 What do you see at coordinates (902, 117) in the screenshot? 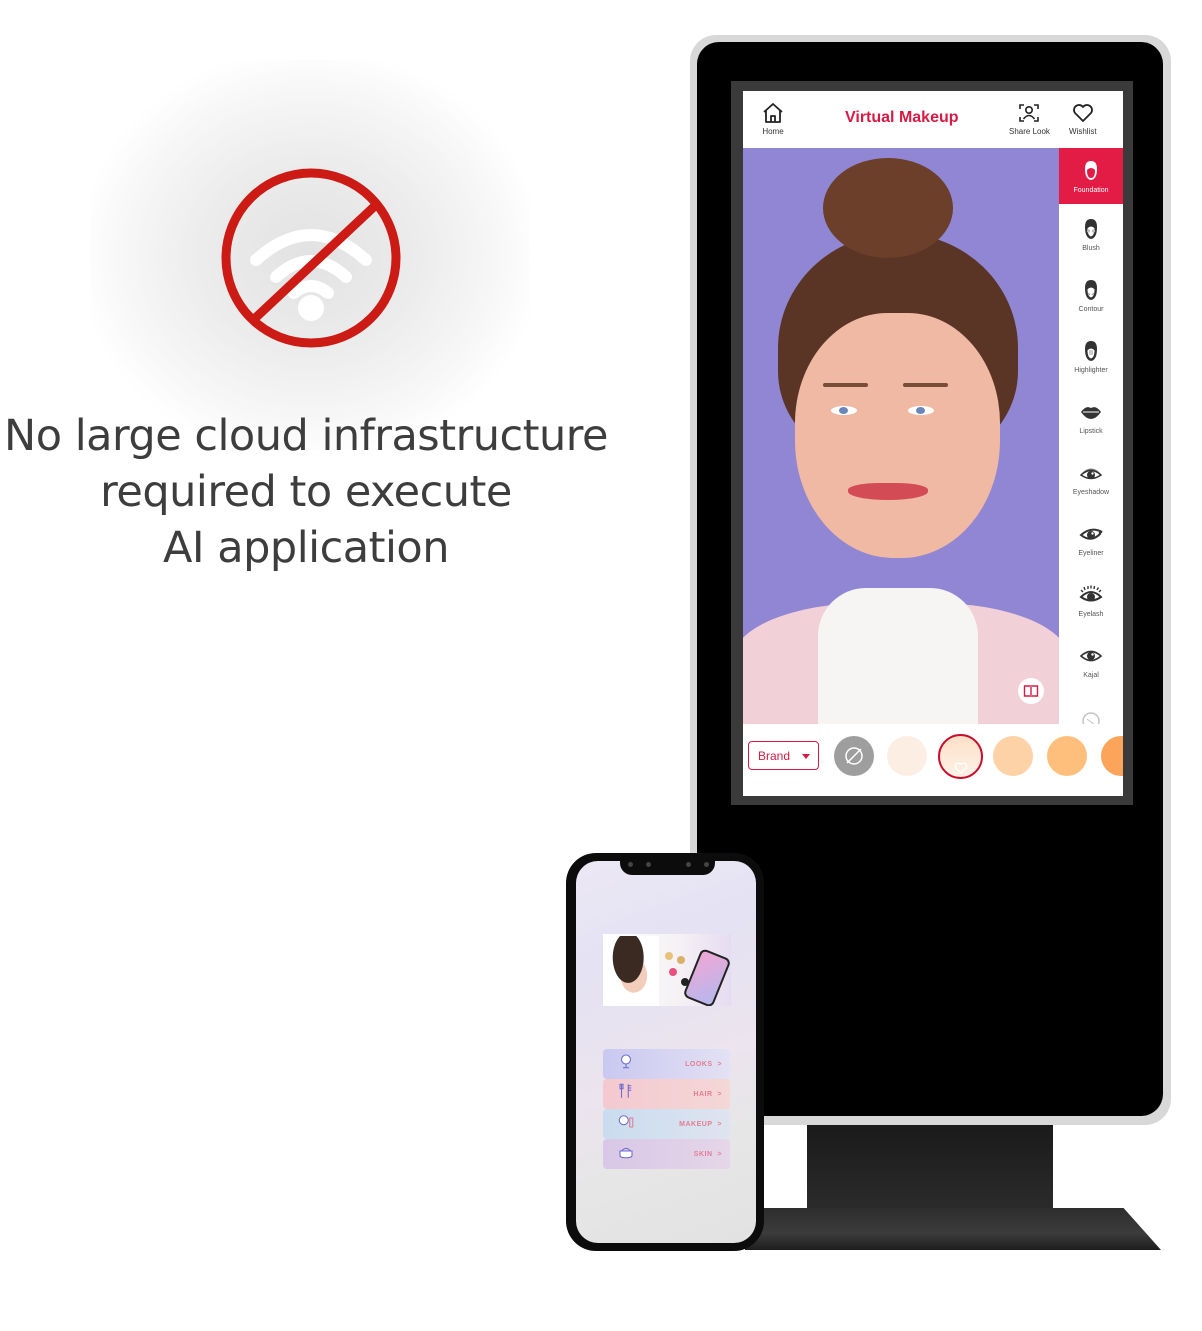
I see `app-title: Virtual Makeup` at bounding box center [902, 117].